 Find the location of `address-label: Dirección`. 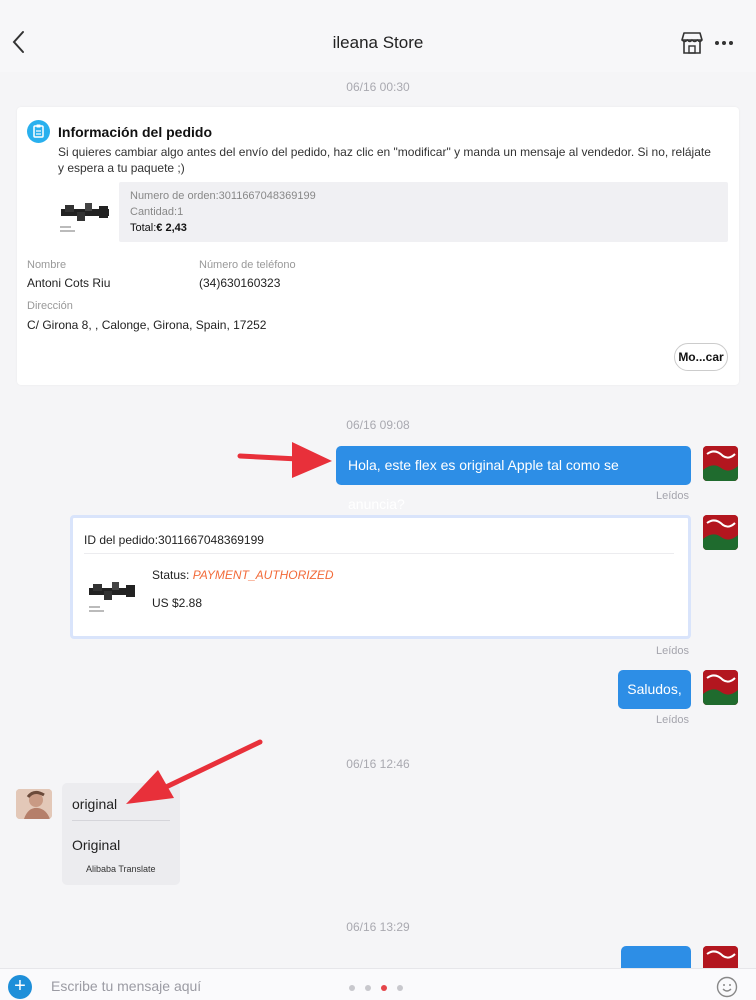

address-label: Dirección is located at coordinates (50, 306).